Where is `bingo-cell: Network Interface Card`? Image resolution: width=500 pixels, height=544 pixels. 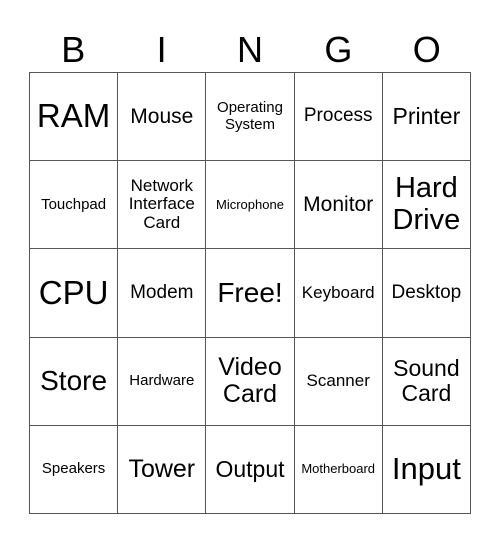
bingo-cell: Network Interface Card is located at coordinates (162, 205).